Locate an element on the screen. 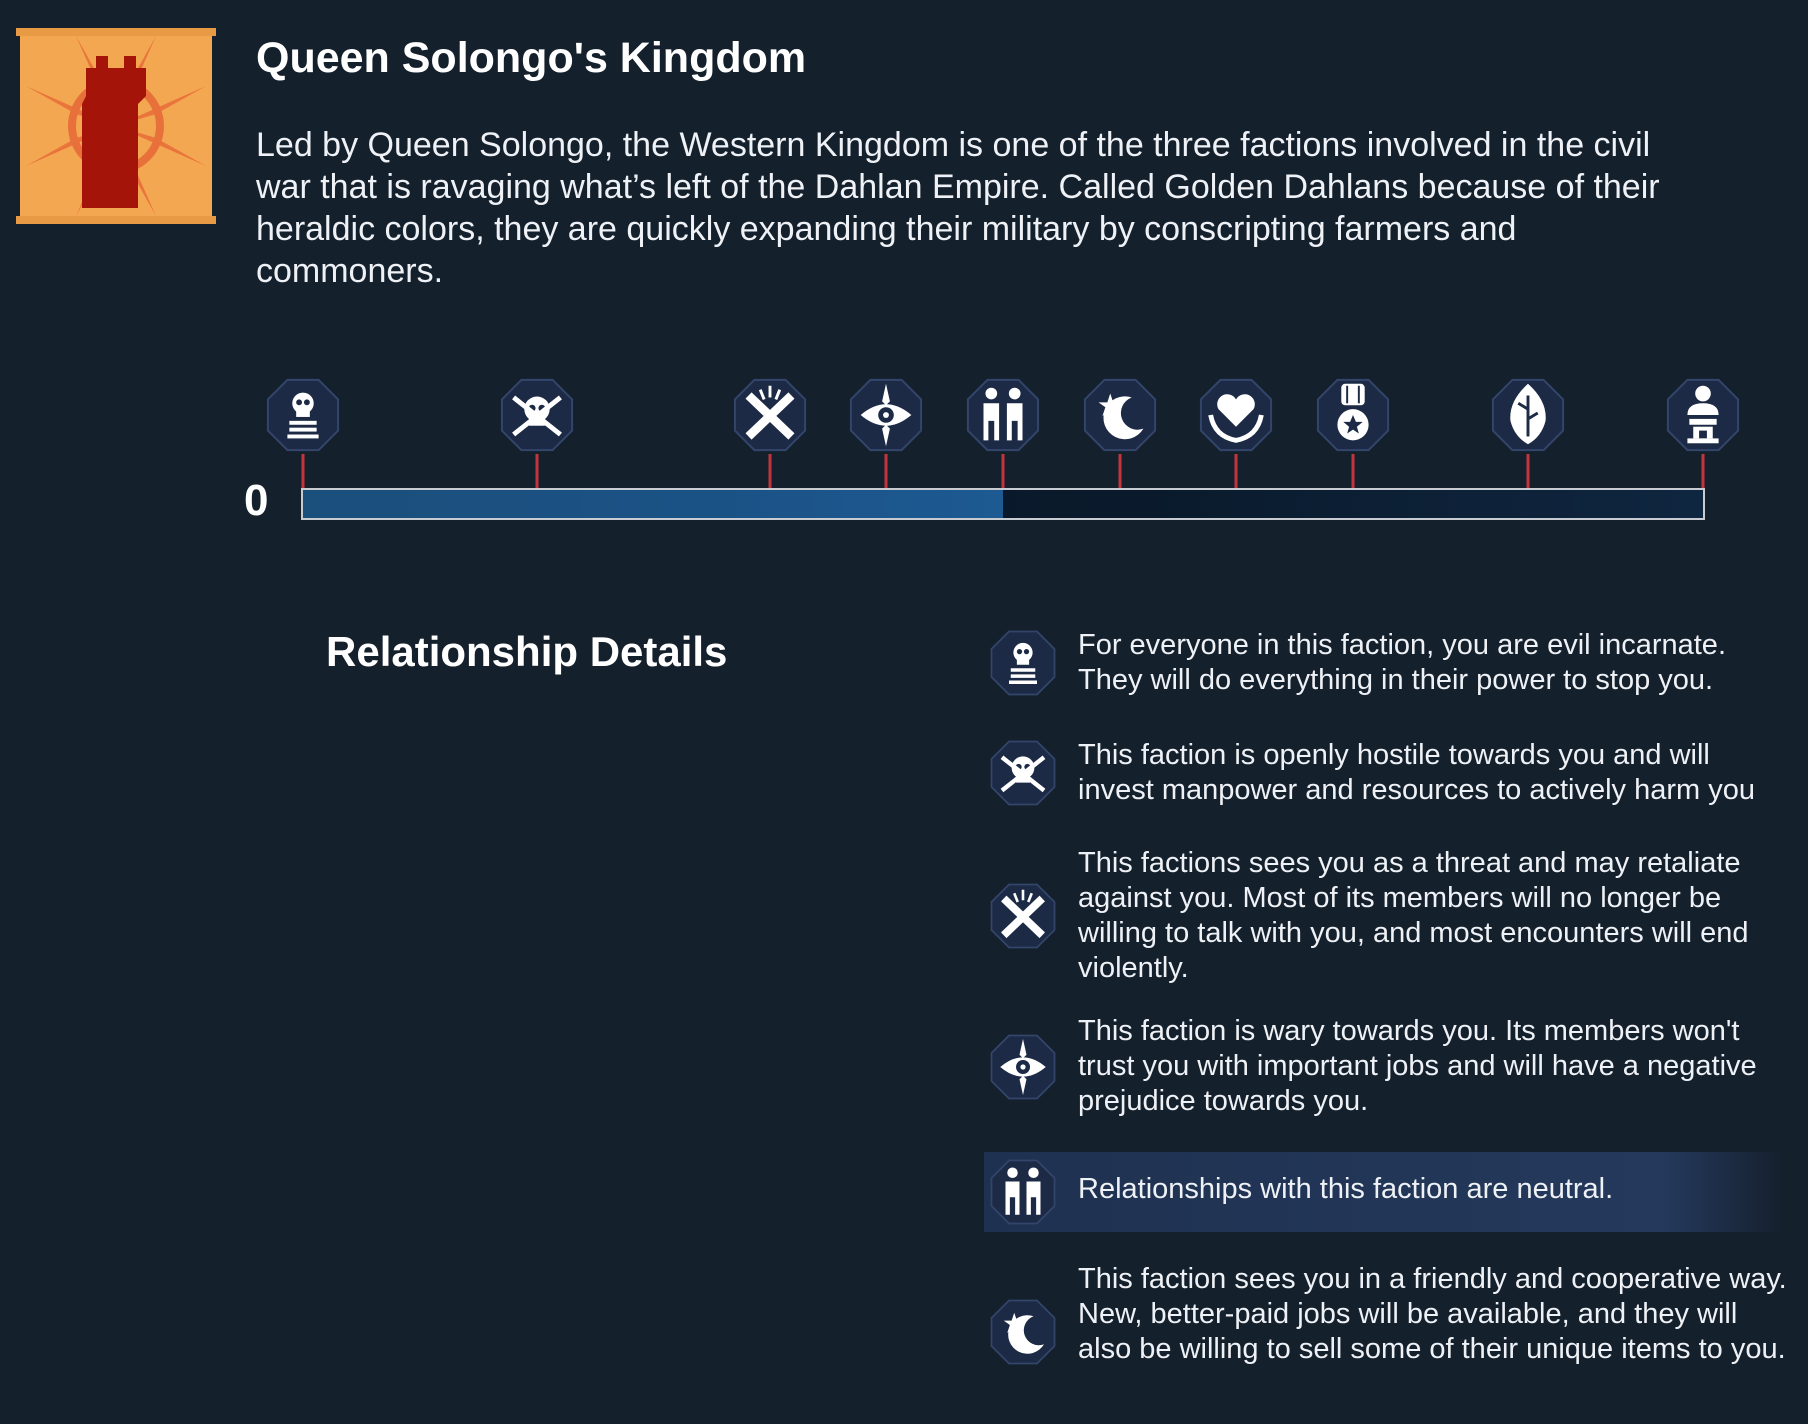 The height and width of the screenshot is (1424, 1808). medal-icon is located at coordinates (1353, 415).